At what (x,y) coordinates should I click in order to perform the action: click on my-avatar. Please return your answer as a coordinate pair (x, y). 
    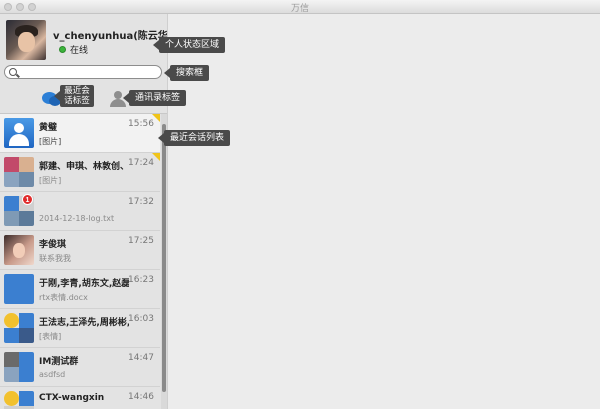
    Looking at the image, I should click on (26, 40).